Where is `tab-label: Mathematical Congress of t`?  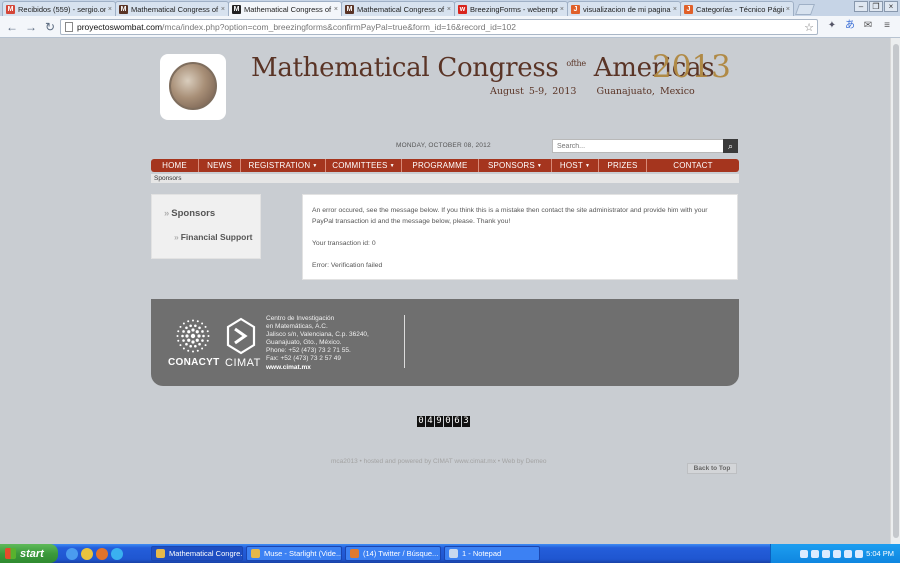
tab-label: Mathematical Congress of t is located at coordinates (175, 9).